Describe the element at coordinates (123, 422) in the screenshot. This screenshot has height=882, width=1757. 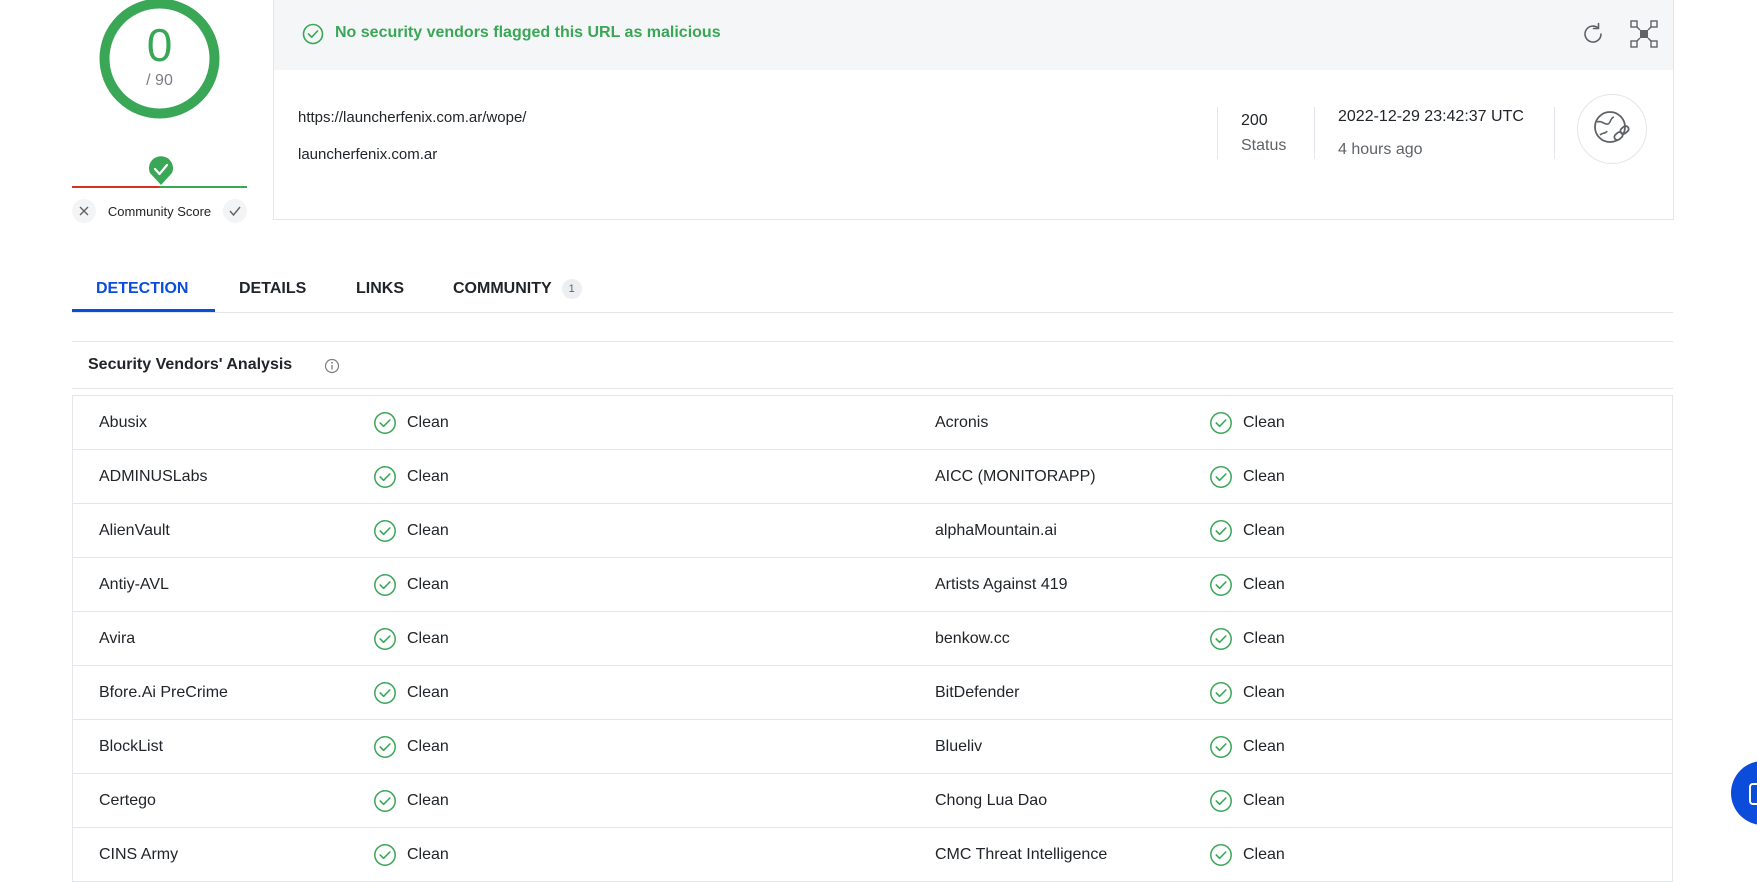
I see `vendor-name: Abusix` at that location.